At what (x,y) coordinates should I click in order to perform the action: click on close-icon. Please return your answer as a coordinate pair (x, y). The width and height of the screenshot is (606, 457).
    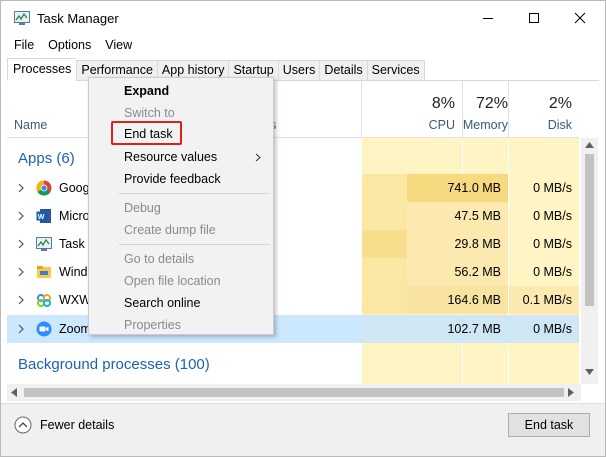
    Looking at the image, I should click on (580, 18).